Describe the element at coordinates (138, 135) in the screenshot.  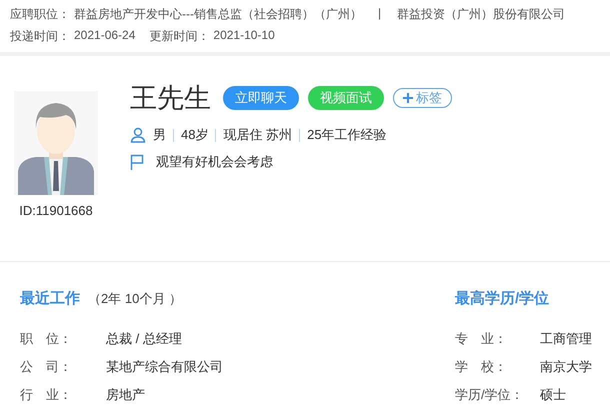
I see `person-icon` at that location.